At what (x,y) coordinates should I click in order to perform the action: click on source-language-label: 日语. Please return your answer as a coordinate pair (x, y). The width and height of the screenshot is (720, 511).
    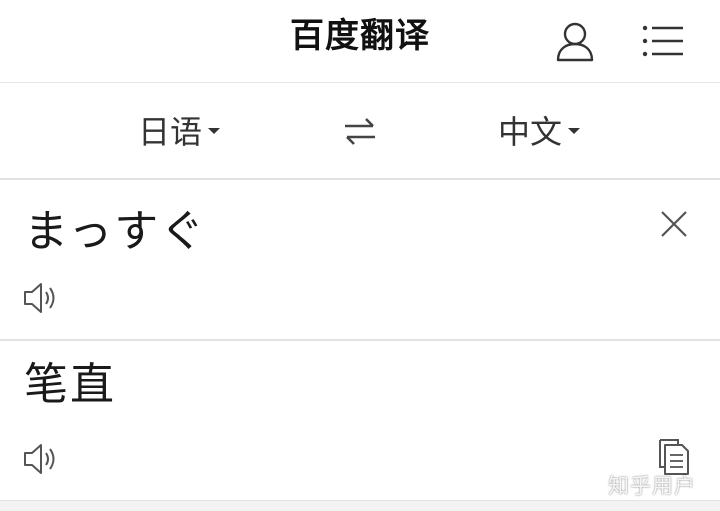
    Looking at the image, I should click on (170, 132).